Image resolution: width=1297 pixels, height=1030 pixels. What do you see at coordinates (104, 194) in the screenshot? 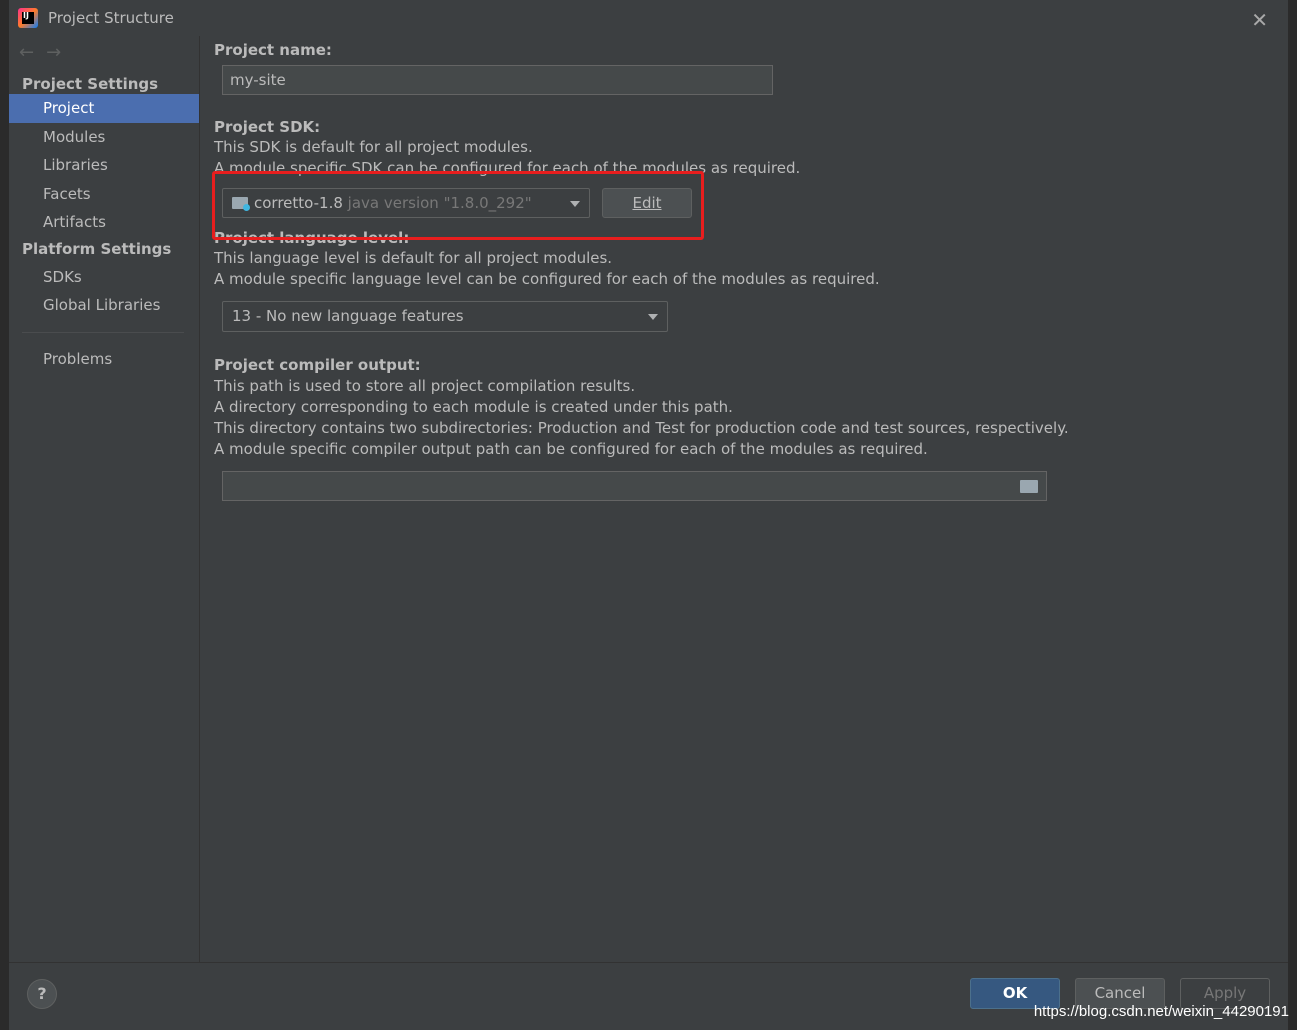
I see `sidebar-item-facets: Facets` at bounding box center [104, 194].